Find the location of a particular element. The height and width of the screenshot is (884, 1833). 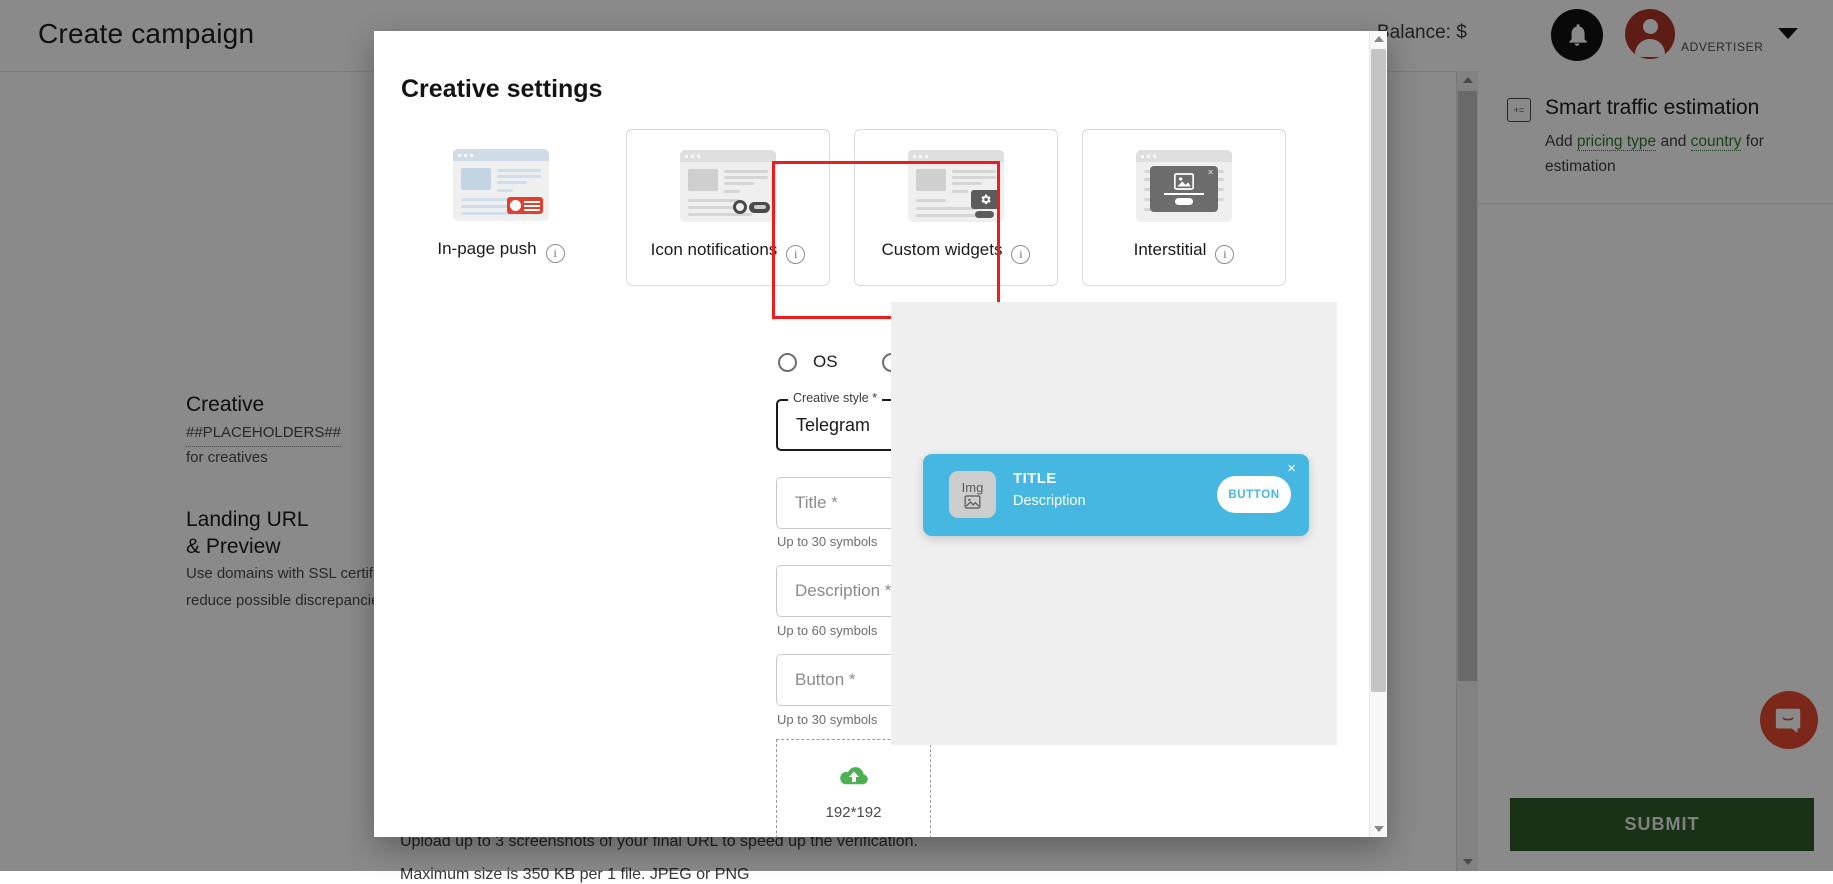

modal-scrollbar is located at coordinates (1378, 434).